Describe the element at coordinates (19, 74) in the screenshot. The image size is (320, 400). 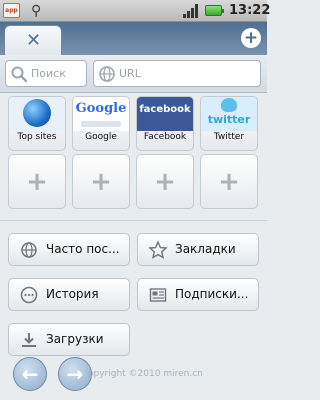
I see `search-icon` at that location.